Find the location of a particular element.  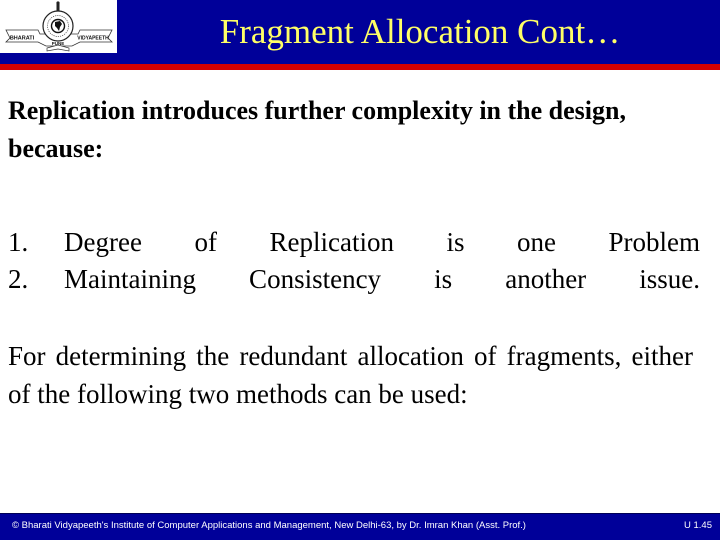

slide-number: U 1.45 is located at coordinates (698, 525).